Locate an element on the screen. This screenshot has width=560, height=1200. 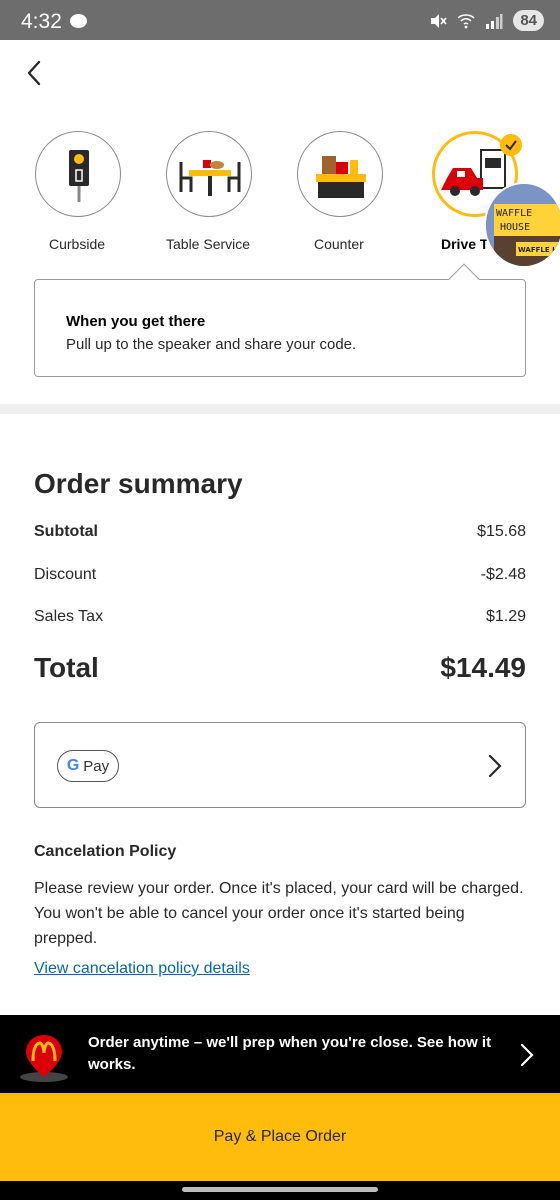
info-title: When you get there is located at coordinates (136, 321).